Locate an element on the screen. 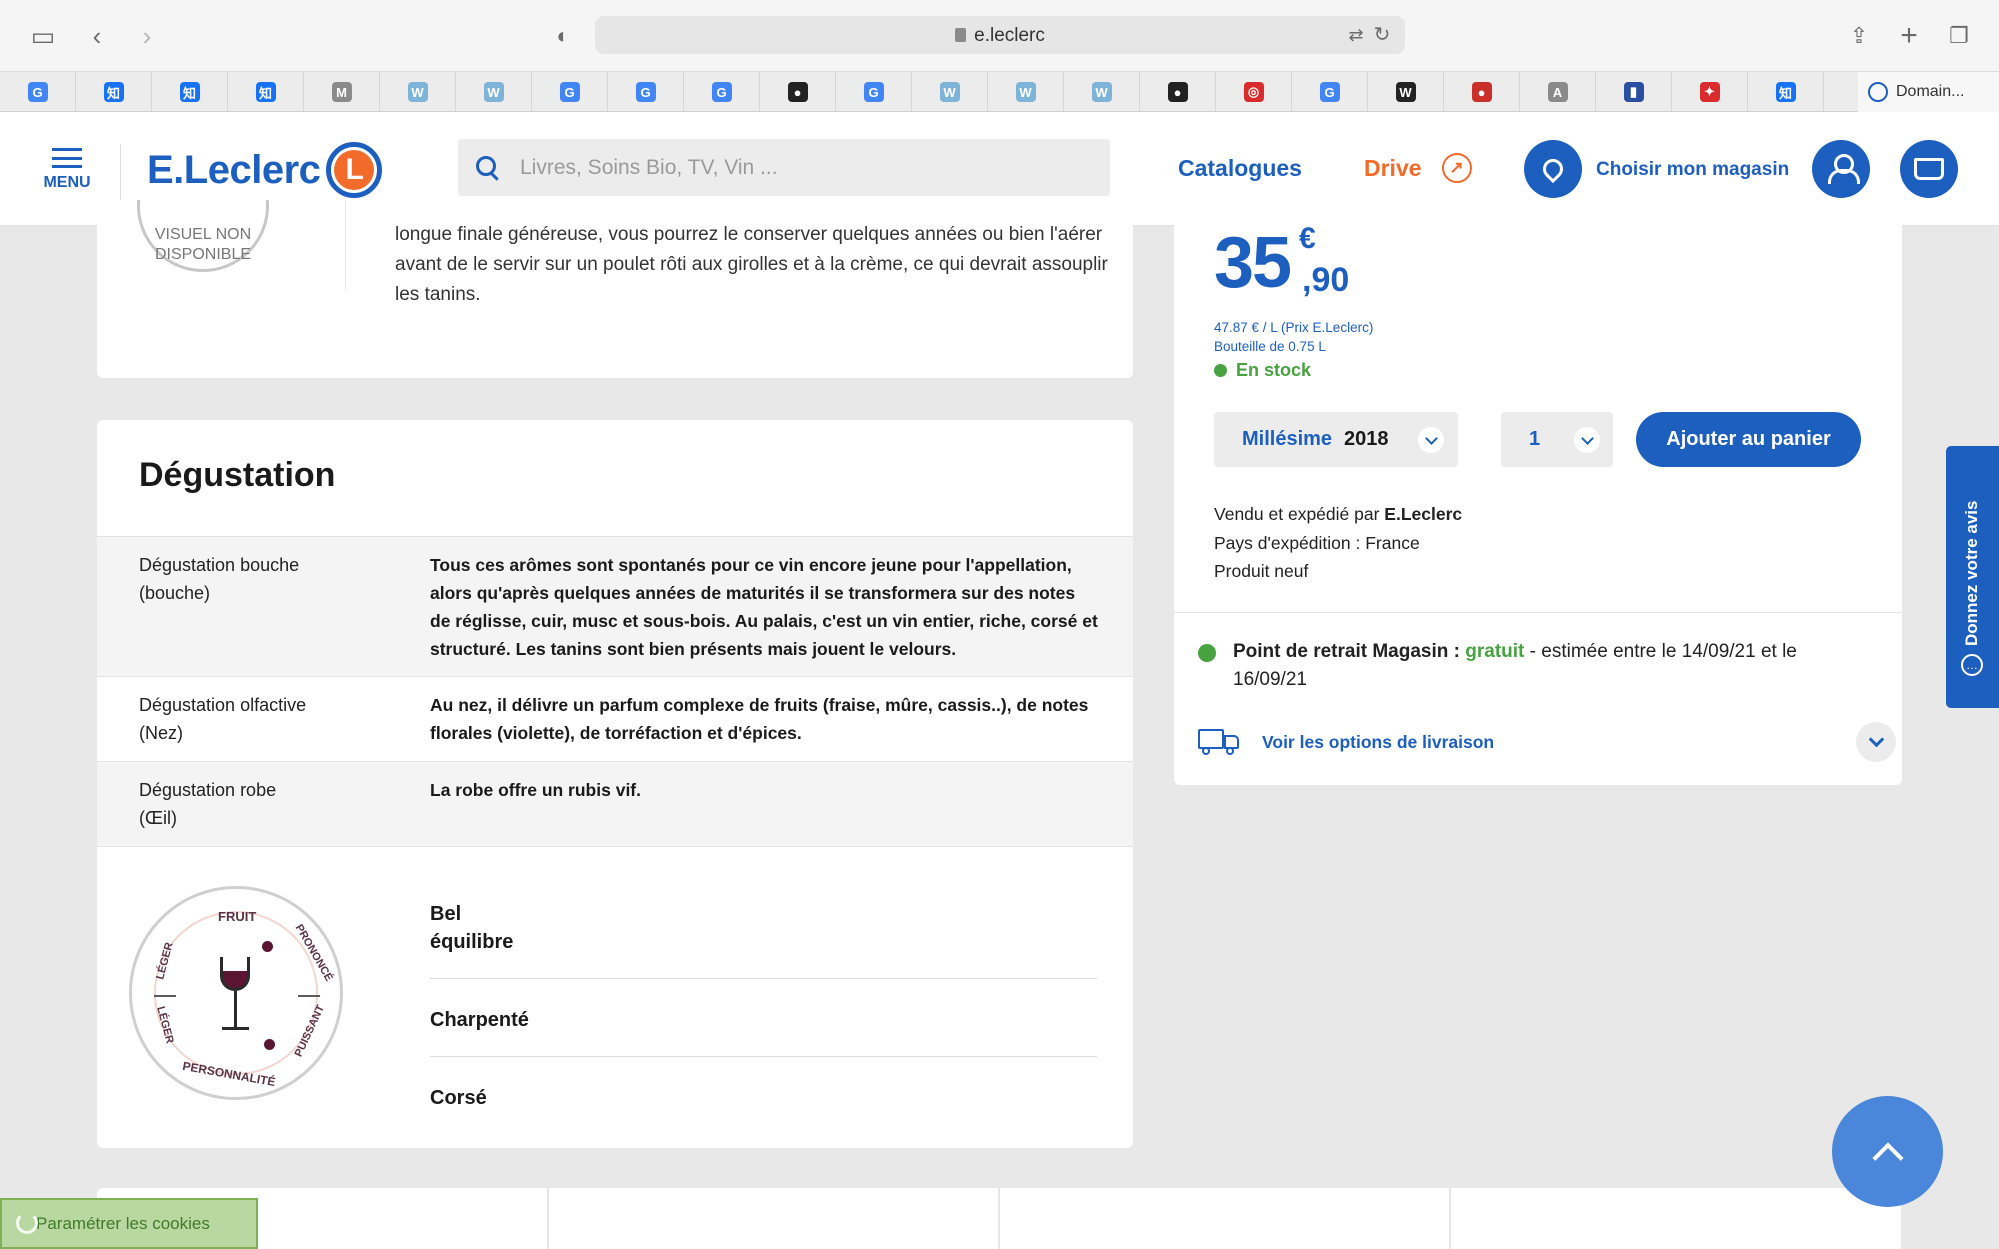 This screenshot has width=1999, height=1249. wikipedia-icon: W is located at coordinates (1405, 92).